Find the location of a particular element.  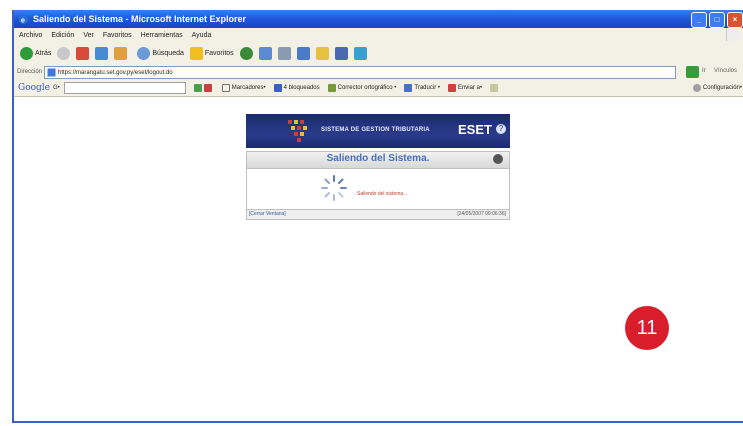

wrench-icon is located at coordinates (696, 88).